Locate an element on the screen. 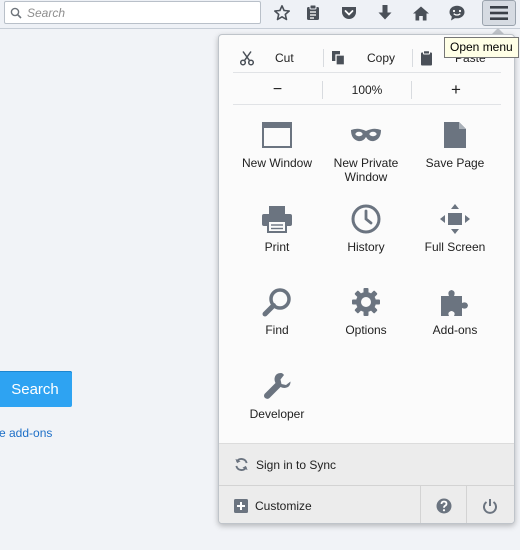 The height and width of the screenshot is (550, 520). zoom-controls: − 100% + is located at coordinates (367, 90).